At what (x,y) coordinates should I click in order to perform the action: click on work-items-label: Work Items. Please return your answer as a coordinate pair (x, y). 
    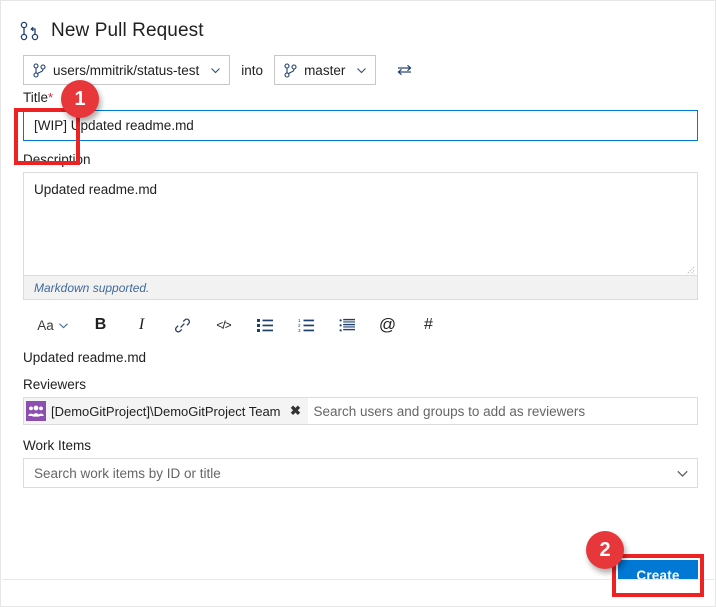
    Looking at the image, I should click on (57, 445).